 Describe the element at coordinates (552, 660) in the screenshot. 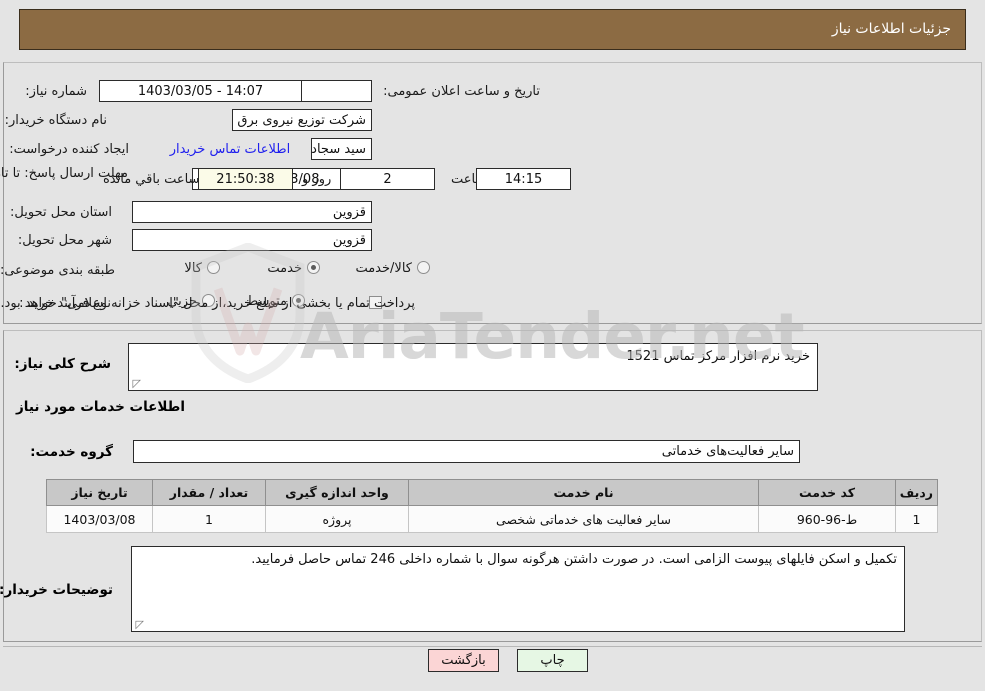

I see `print-button: چاپ` at that location.